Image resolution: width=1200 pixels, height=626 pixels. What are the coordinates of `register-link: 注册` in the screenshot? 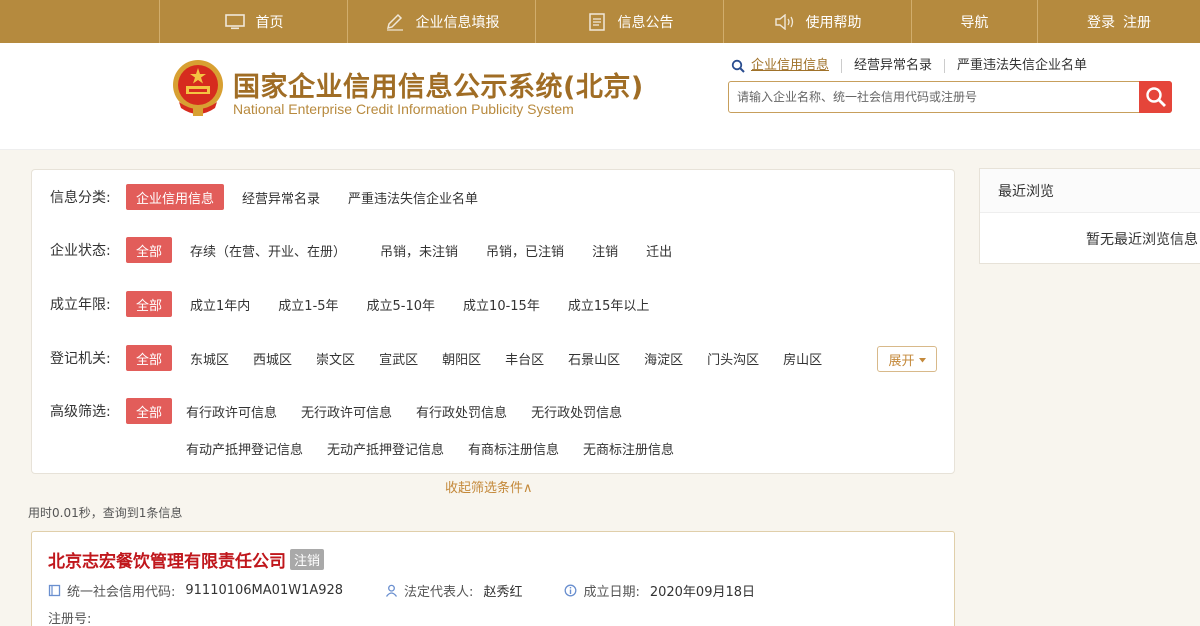 It's located at (1137, 22).